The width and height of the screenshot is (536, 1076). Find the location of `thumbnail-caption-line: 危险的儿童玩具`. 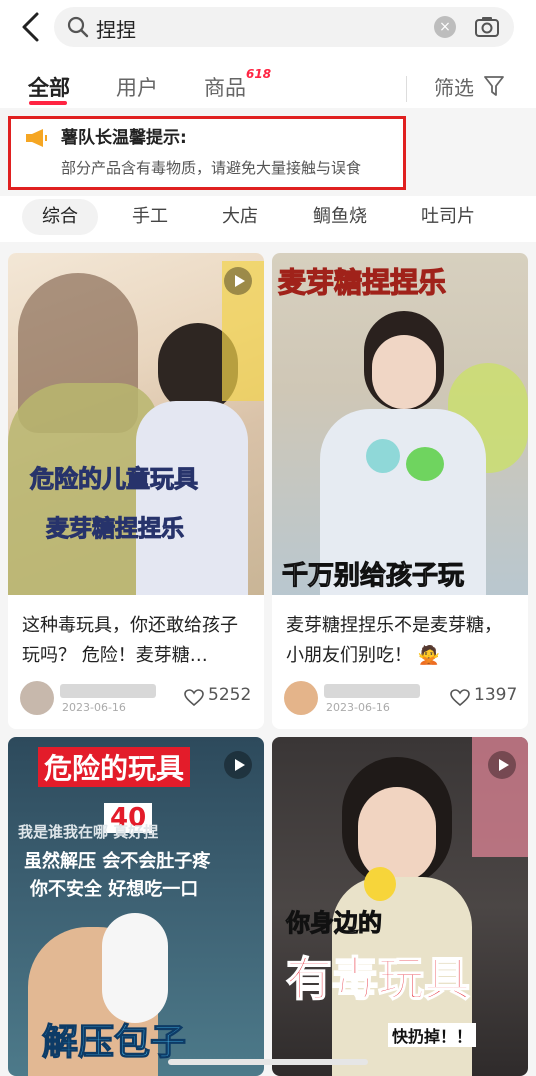

thumbnail-caption-line: 危险的儿童玩具 is located at coordinates (114, 479).